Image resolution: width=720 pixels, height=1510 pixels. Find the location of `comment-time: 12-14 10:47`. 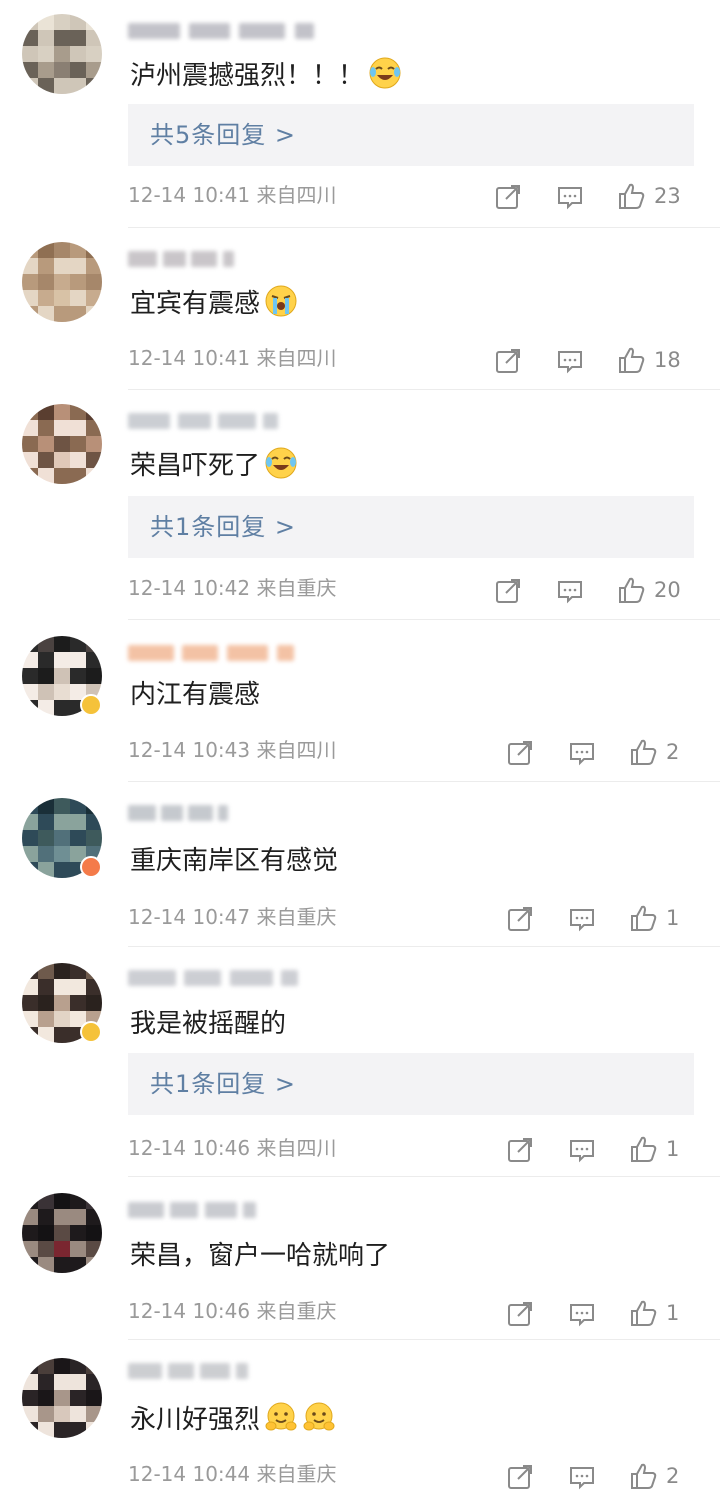

comment-time: 12-14 10:47 is located at coordinates (189, 917).